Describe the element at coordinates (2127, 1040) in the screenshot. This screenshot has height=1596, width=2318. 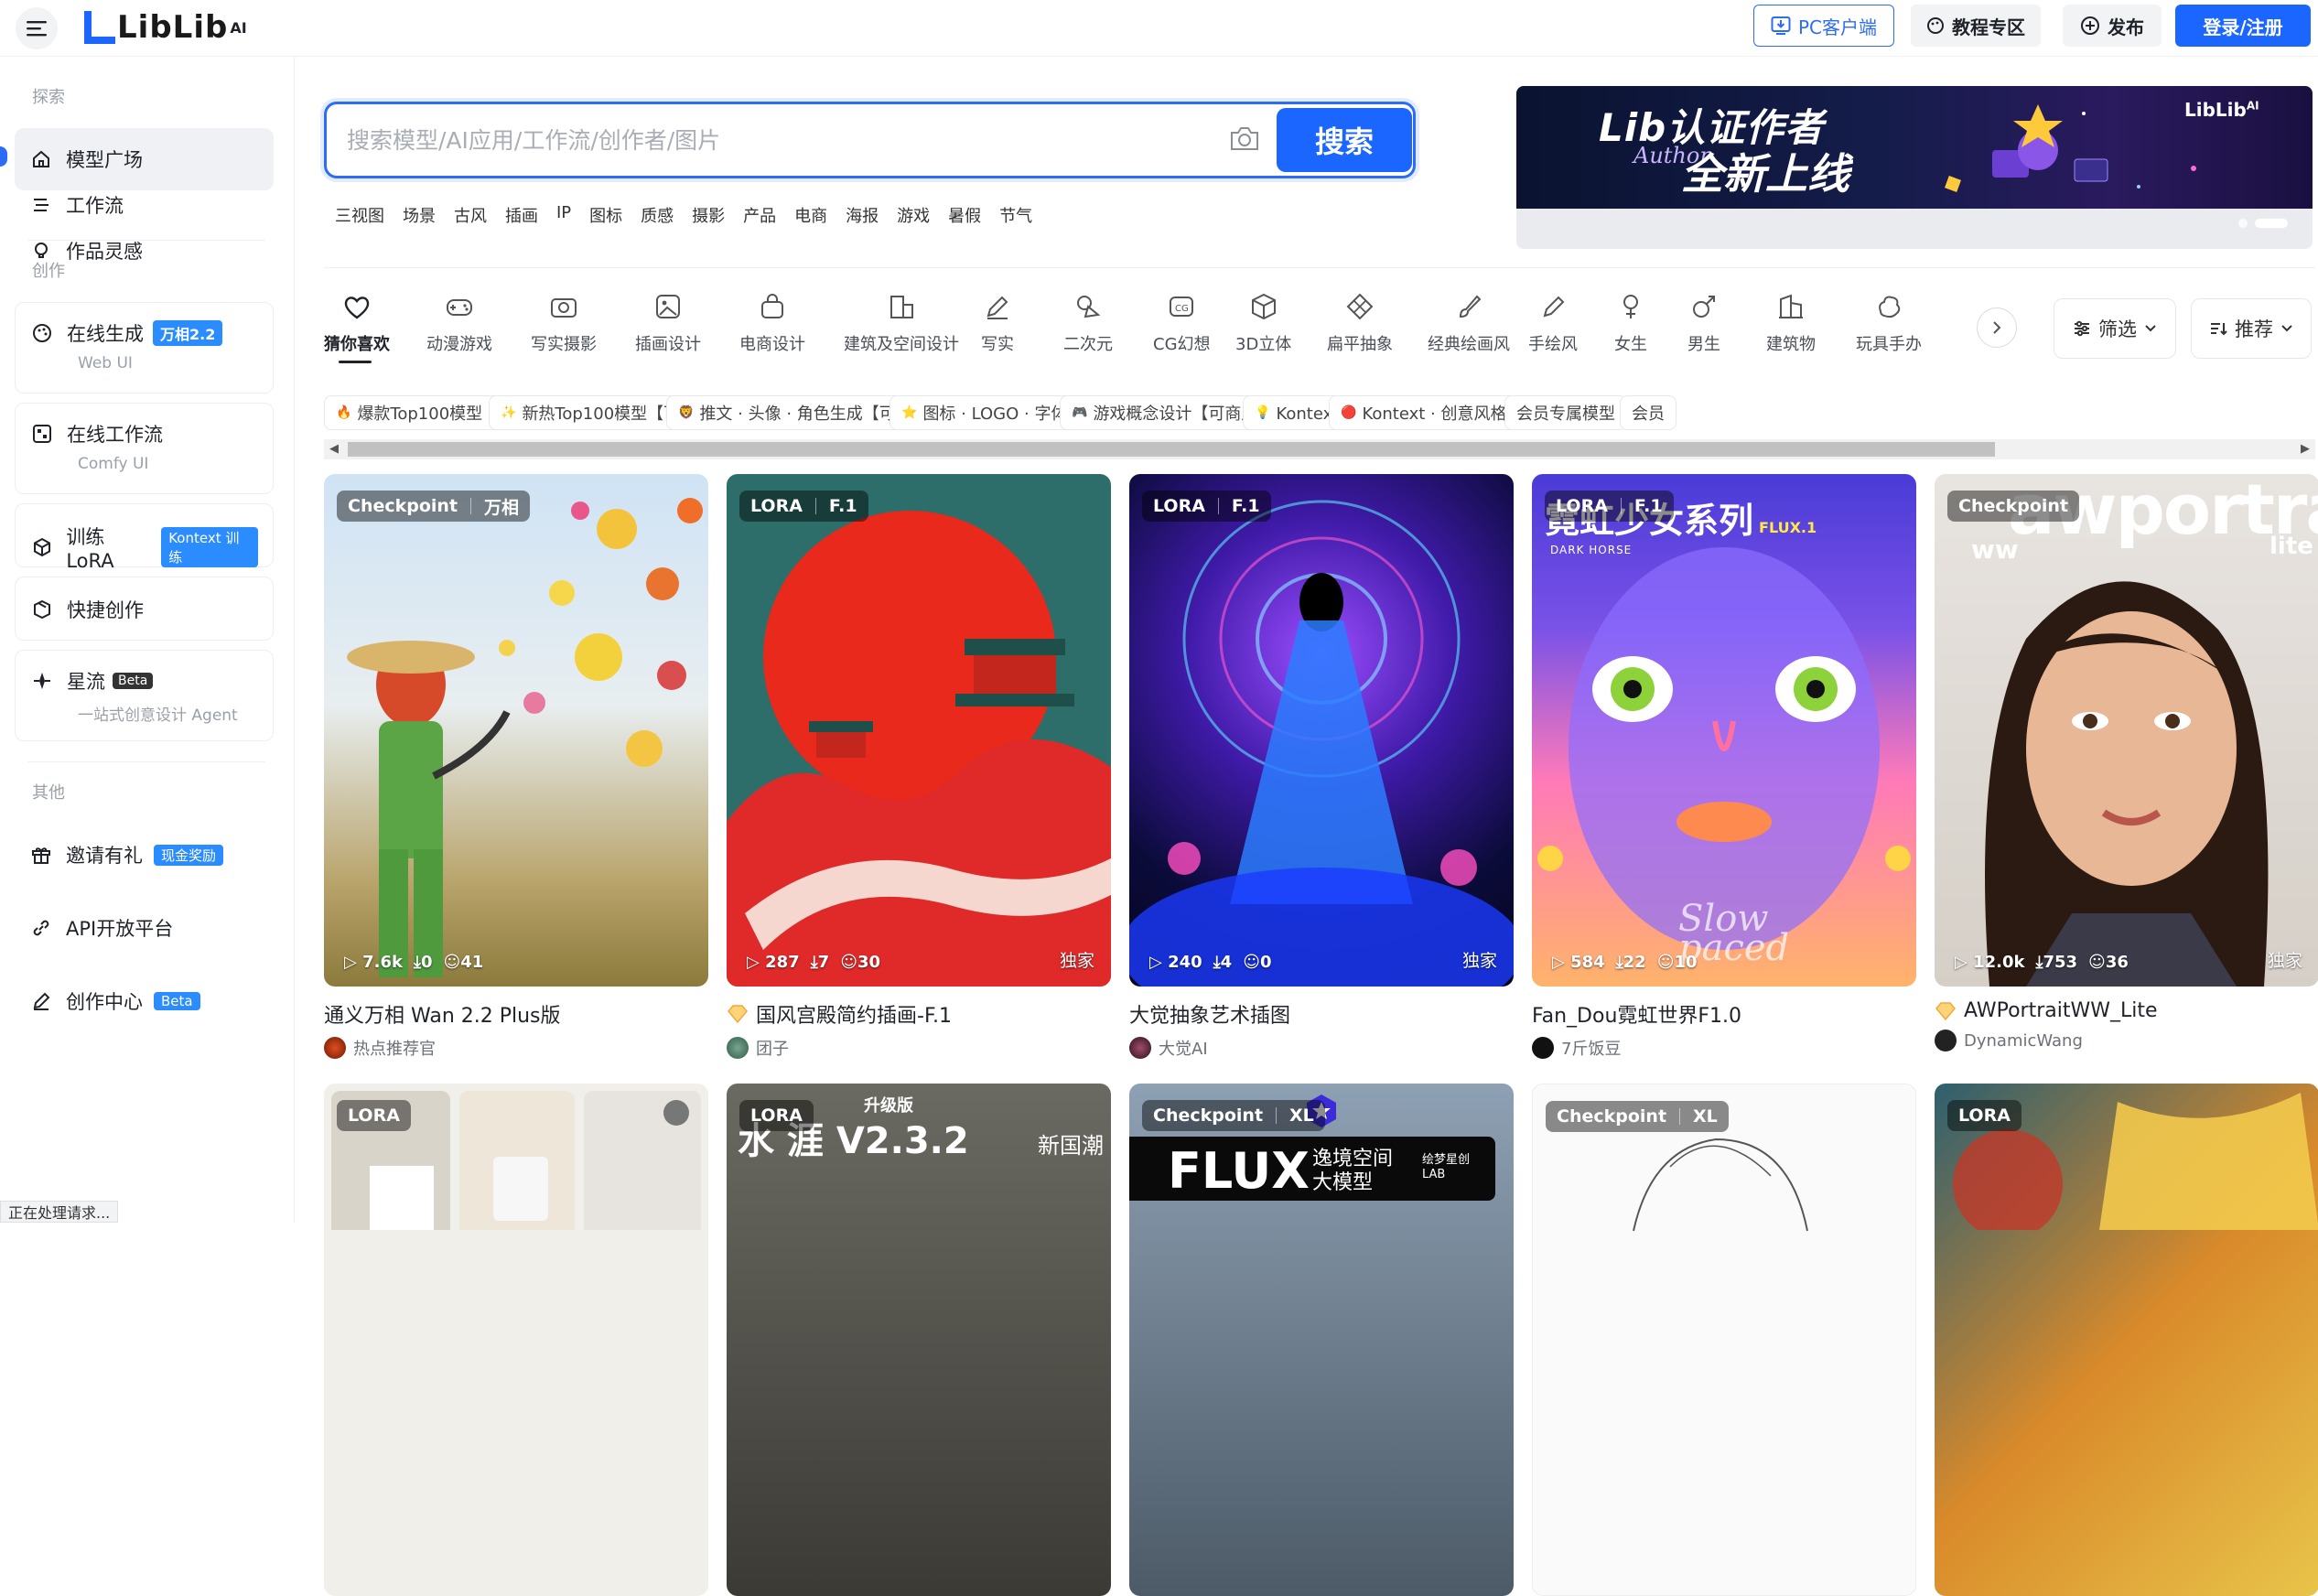
I see `model-author: DynamicWang` at that location.